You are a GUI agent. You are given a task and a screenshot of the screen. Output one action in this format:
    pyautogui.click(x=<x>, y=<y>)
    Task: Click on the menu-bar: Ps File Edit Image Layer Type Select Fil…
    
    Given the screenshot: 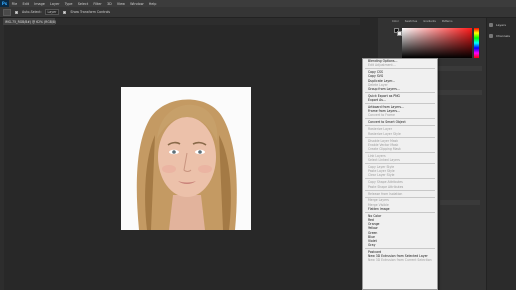 What is the action you would take?
    pyautogui.click(x=258, y=3)
    